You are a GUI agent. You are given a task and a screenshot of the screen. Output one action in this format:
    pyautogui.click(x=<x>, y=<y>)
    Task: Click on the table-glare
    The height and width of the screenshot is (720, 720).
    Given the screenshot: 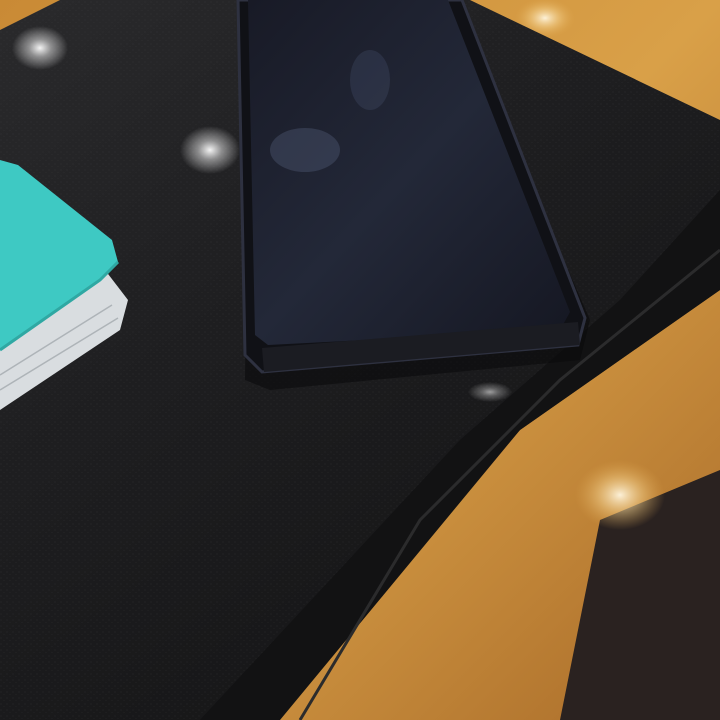 What is the action you would take?
    pyautogui.click(x=620, y=495)
    